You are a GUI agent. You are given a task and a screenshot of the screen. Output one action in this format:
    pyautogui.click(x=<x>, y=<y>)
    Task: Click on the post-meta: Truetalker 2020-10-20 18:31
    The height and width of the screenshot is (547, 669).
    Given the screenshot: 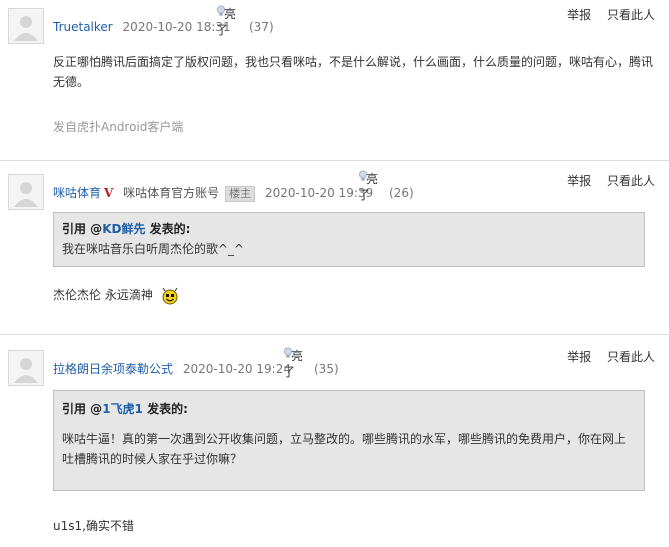 What is the action you would take?
    pyautogui.click(x=145, y=27)
    